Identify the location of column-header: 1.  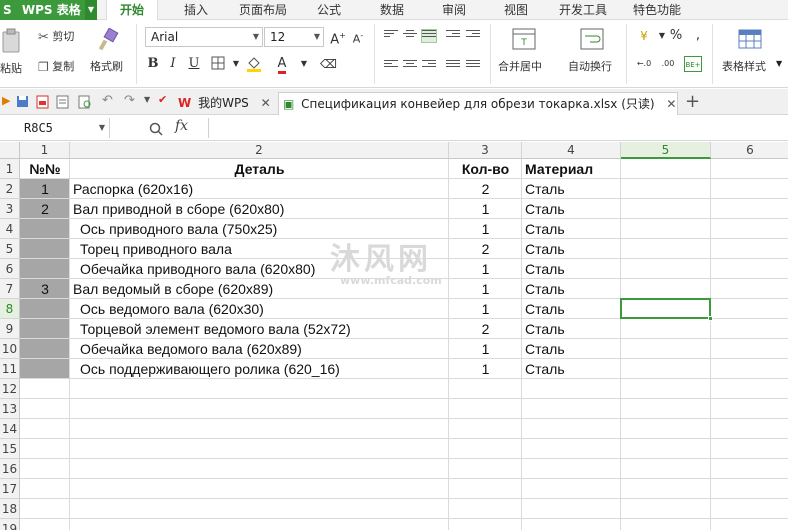
(45, 150).